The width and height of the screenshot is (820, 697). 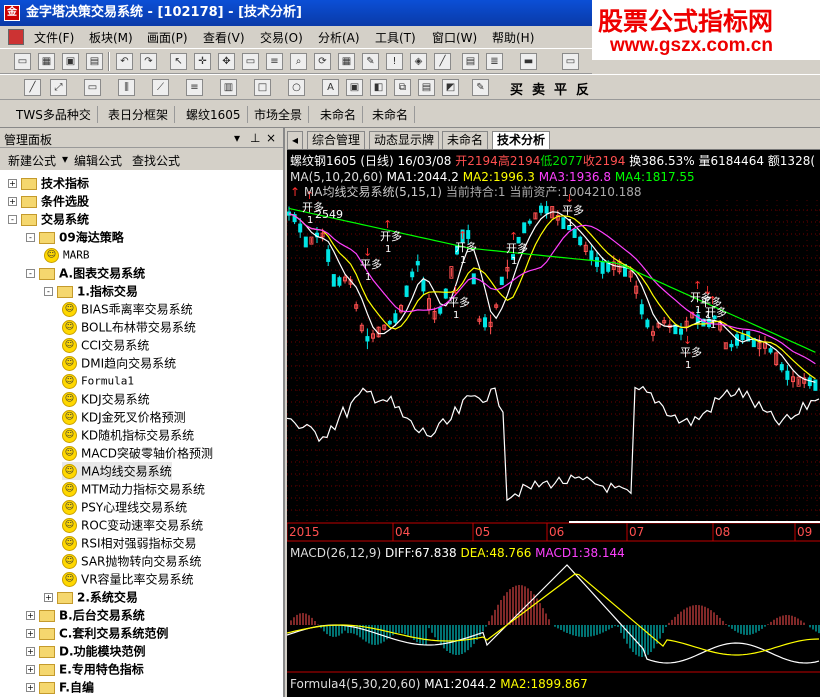 What do you see at coordinates (322, 61) in the screenshot?
I see `refresh-icon: ⟳` at bounding box center [322, 61].